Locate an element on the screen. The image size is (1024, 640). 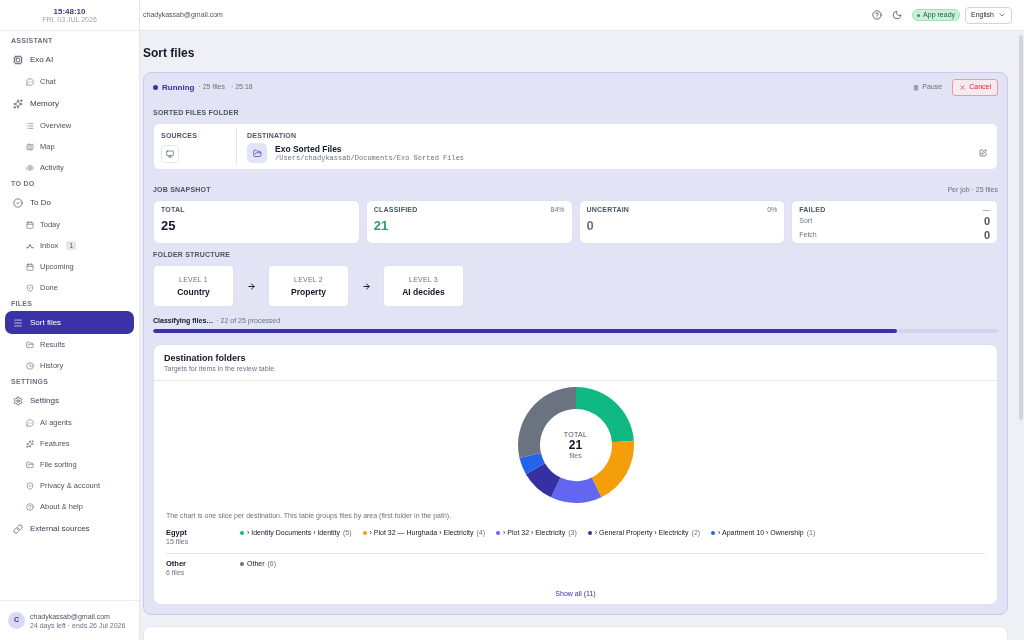
sidebar-item: Sort files is located at coordinates (69, 322).